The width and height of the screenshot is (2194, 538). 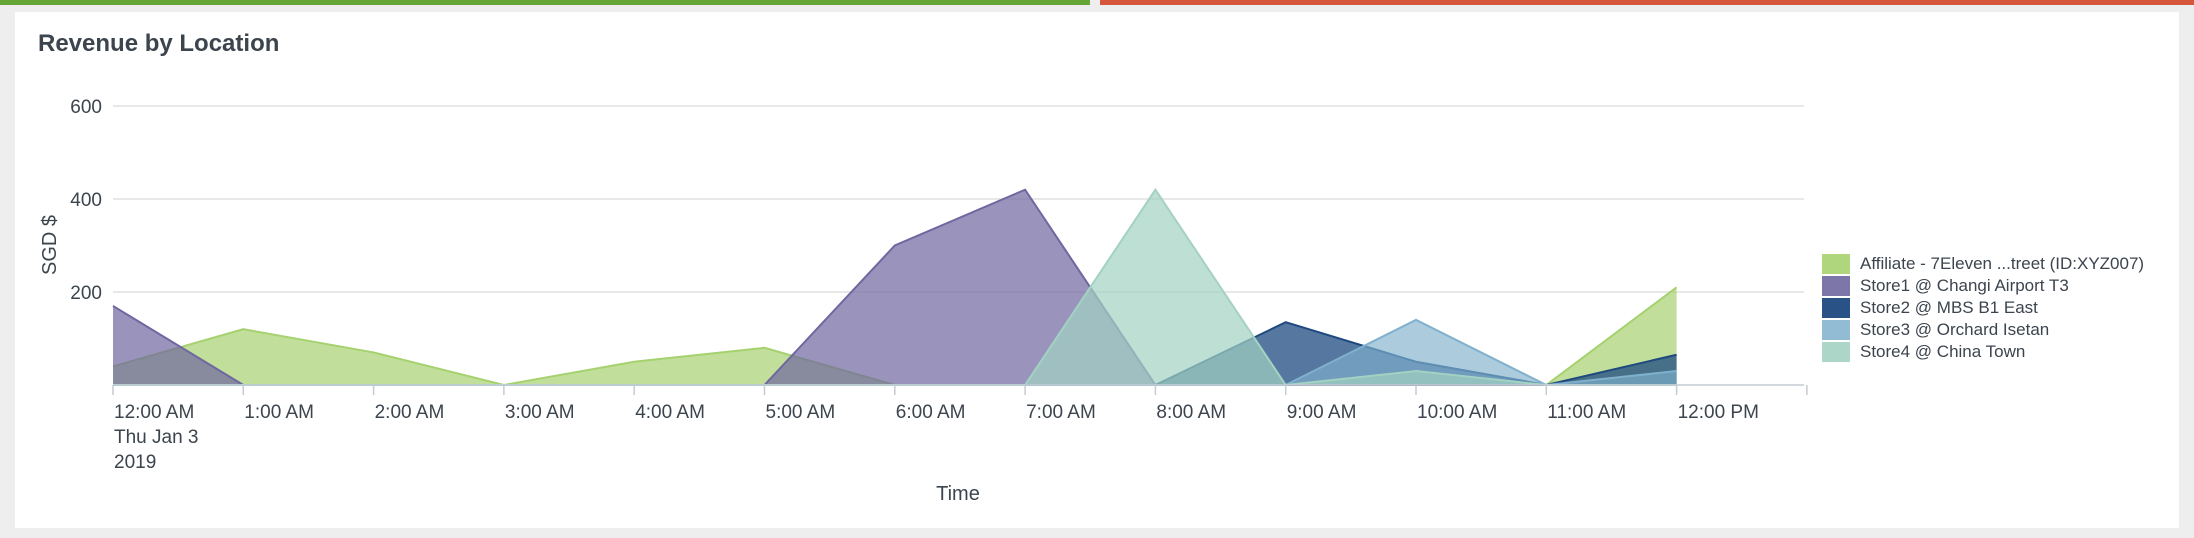 I want to click on legend-label: Store4 @ China Town, so click(x=1942, y=351).